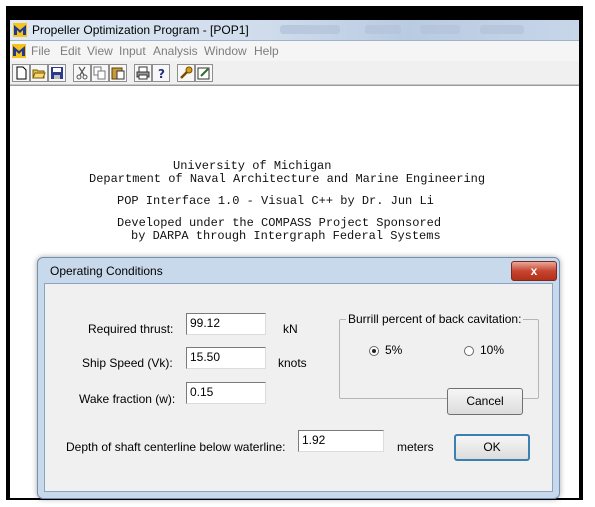  What do you see at coordinates (226, 358) in the screenshot?
I see `ship-speed-field: 15.50` at bounding box center [226, 358].